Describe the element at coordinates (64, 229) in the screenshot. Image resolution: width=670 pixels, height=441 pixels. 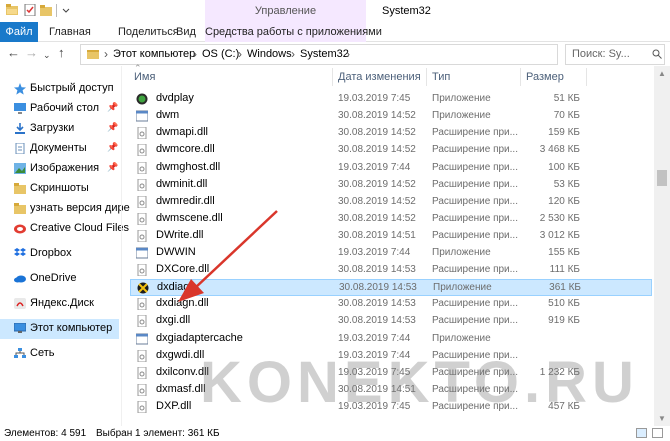
I see `sidebar-item: Creative Cloud Files` at that location.